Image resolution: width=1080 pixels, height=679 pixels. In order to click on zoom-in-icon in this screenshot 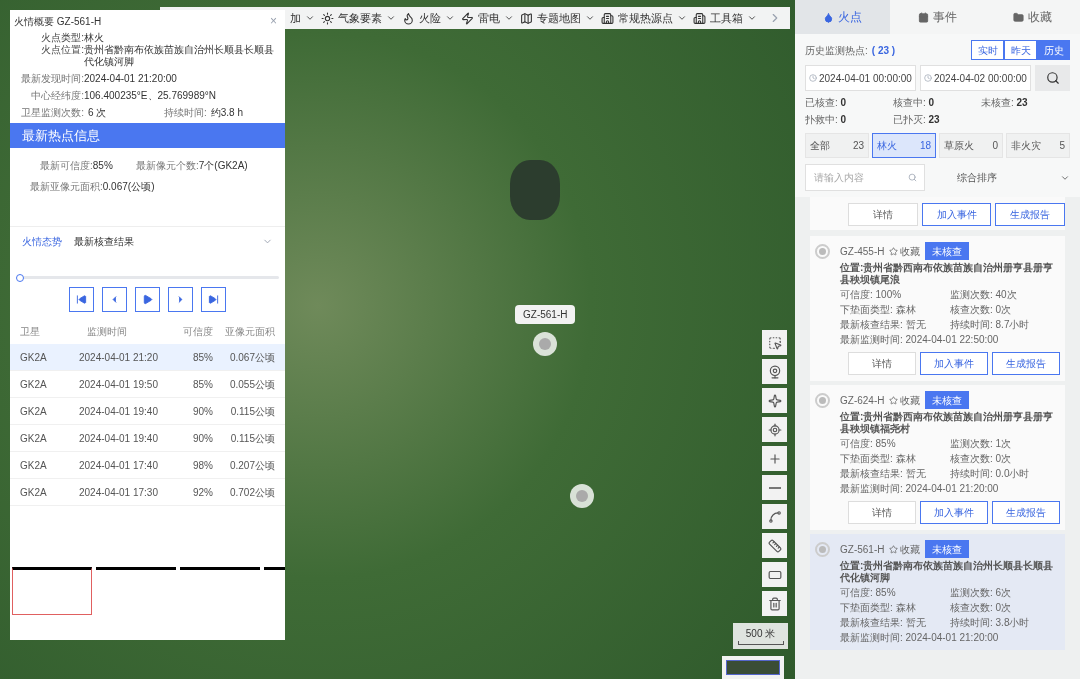, I will do `click(774, 458)`.